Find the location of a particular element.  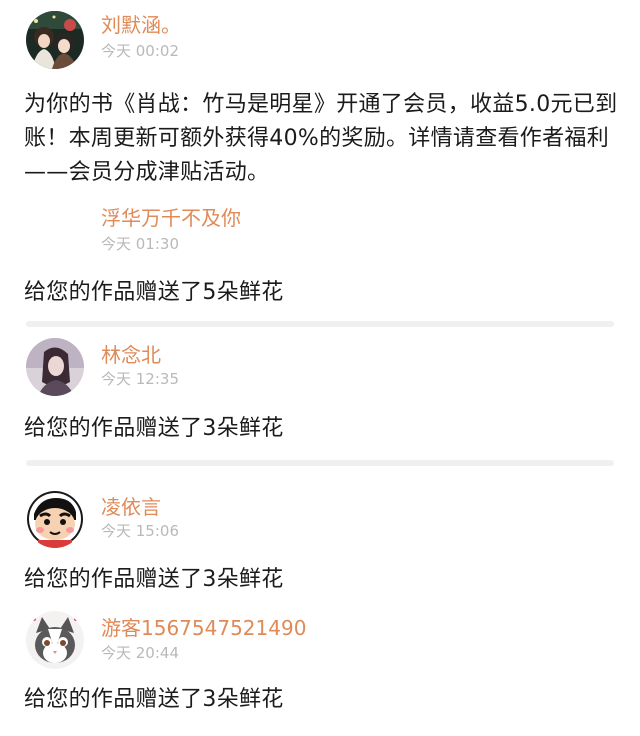

timestamp: 今天 15:06 is located at coordinates (140, 531).